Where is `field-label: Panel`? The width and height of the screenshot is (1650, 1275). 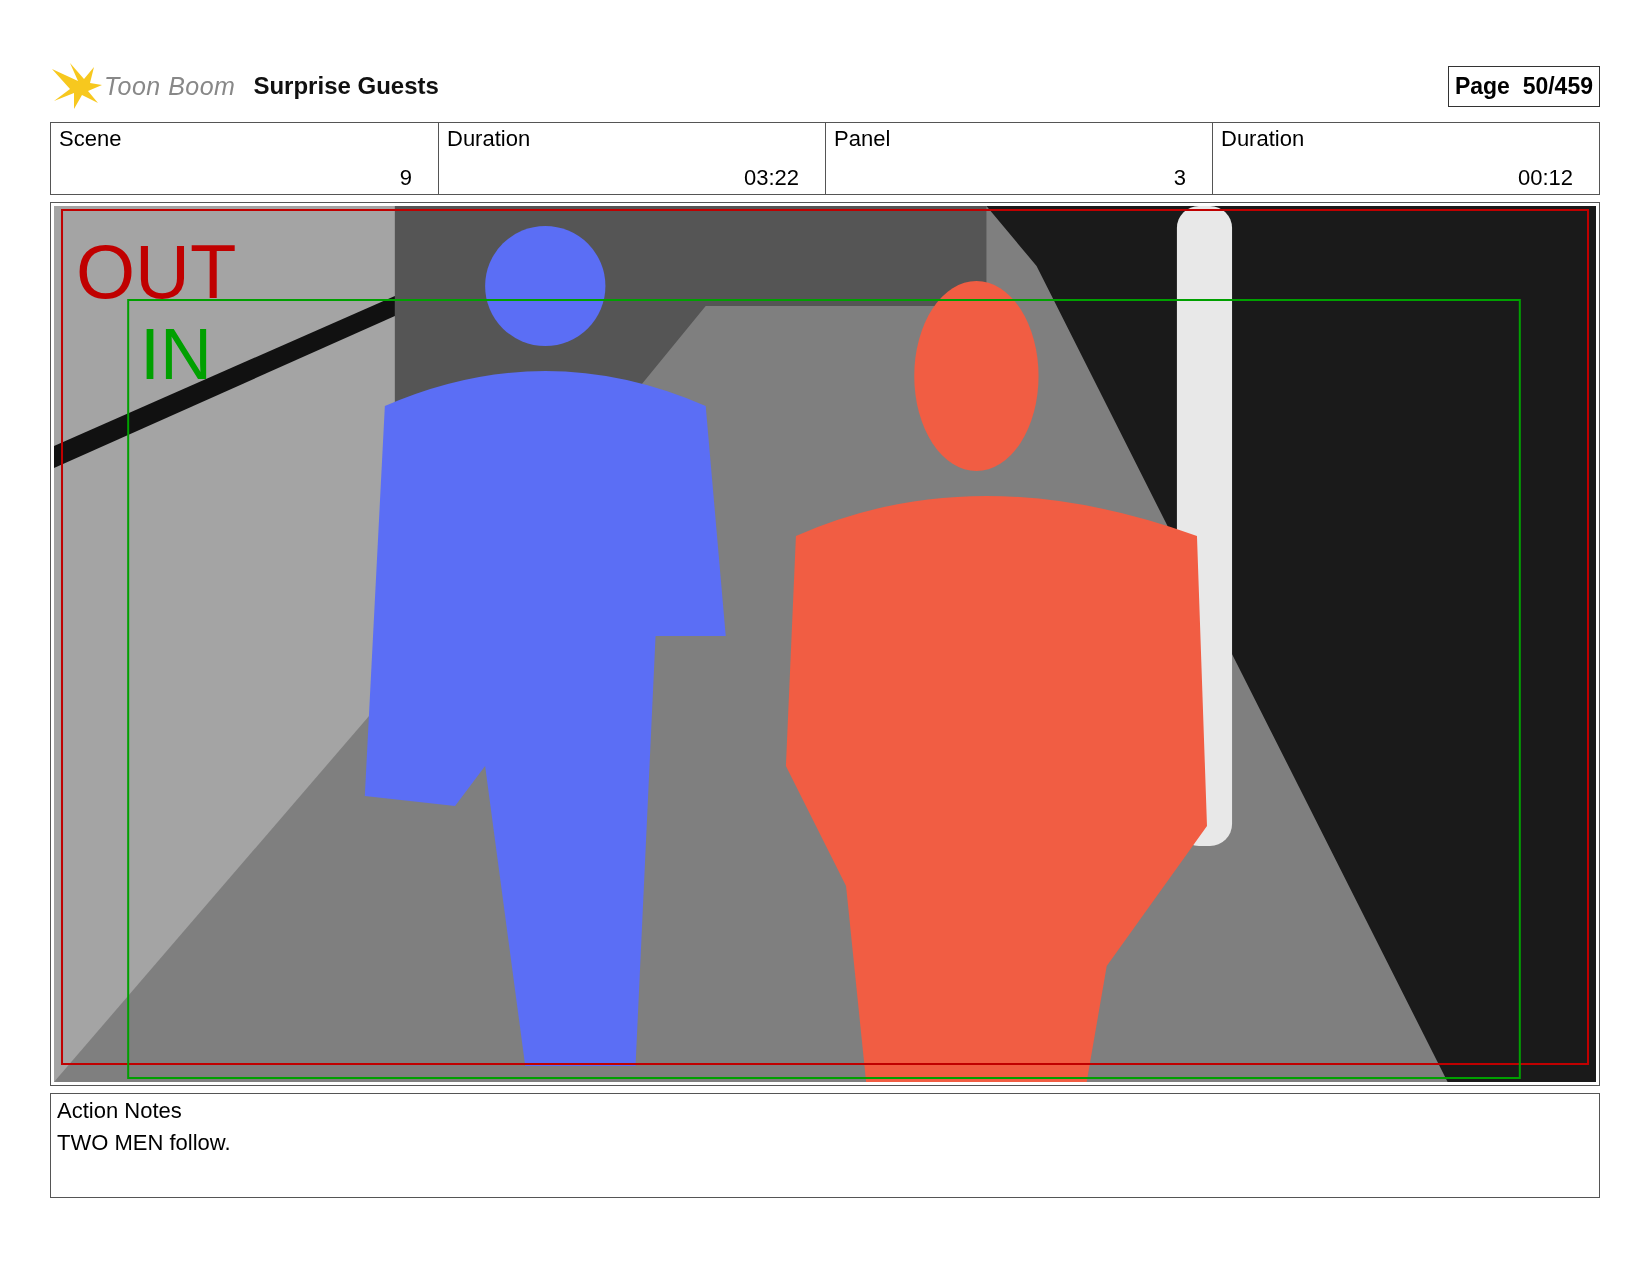 field-label: Panel is located at coordinates (862, 139).